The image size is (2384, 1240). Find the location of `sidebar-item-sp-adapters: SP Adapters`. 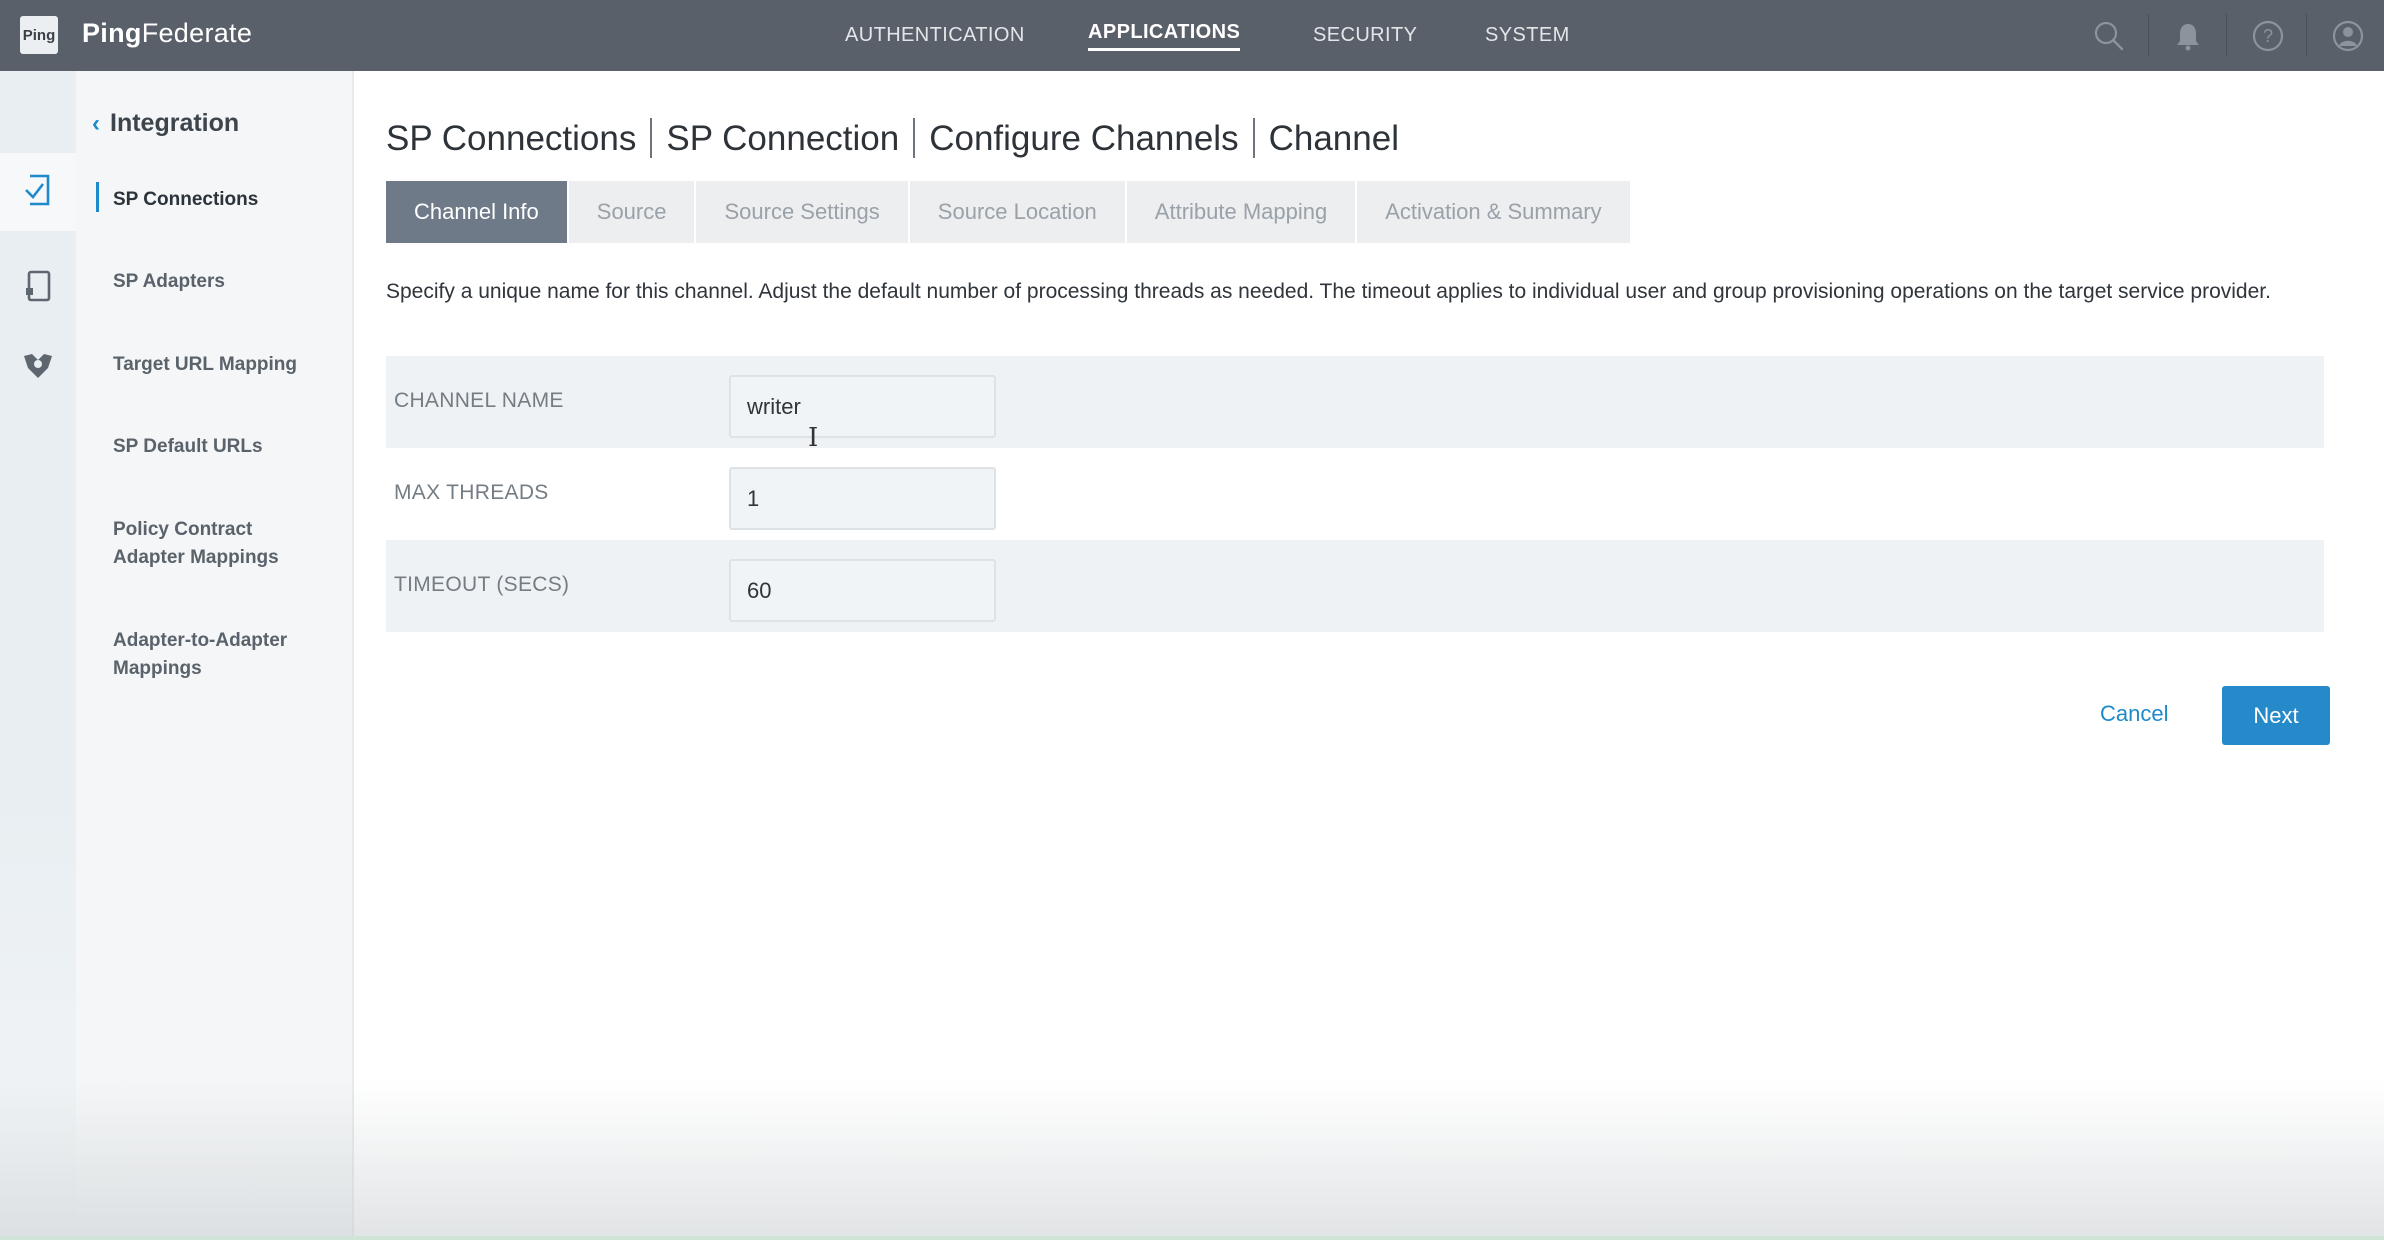

sidebar-item-sp-adapters: SP Adapters is located at coordinates (228, 282).